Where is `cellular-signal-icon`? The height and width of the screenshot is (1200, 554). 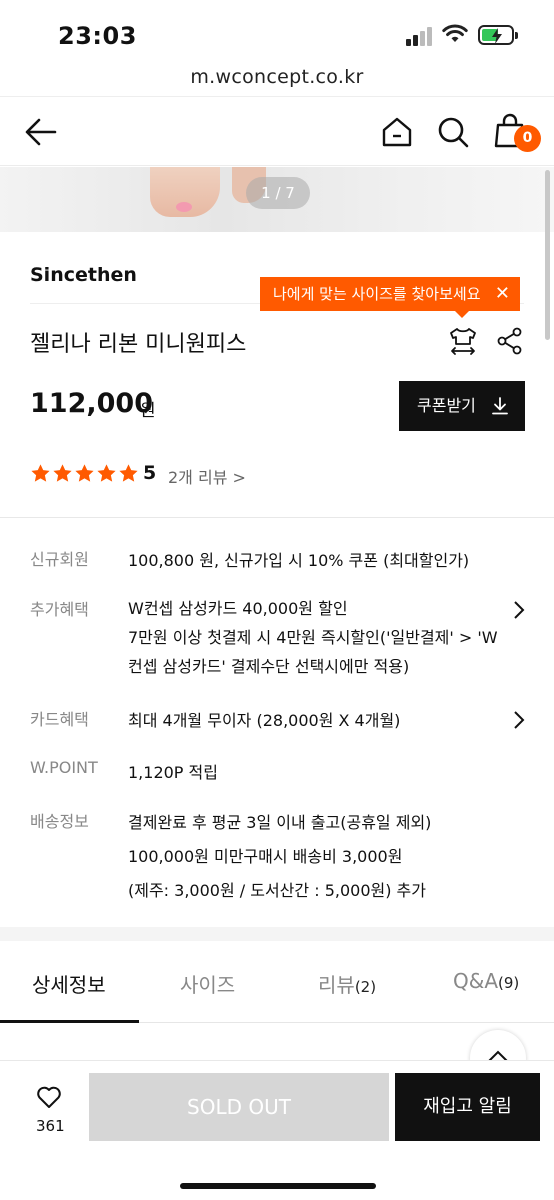 cellular-signal-icon is located at coordinates (420, 36).